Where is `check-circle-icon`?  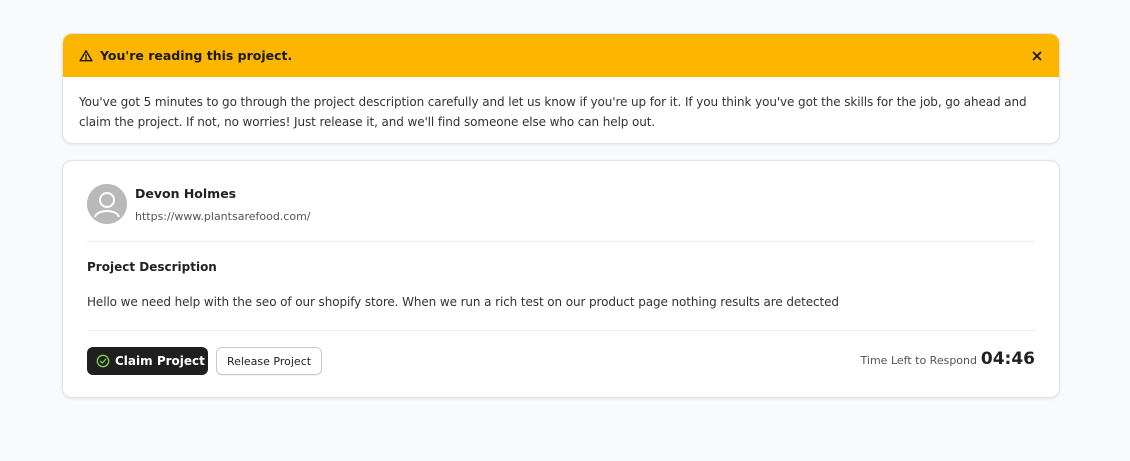
check-circle-icon is located at coordinates (103, 361).